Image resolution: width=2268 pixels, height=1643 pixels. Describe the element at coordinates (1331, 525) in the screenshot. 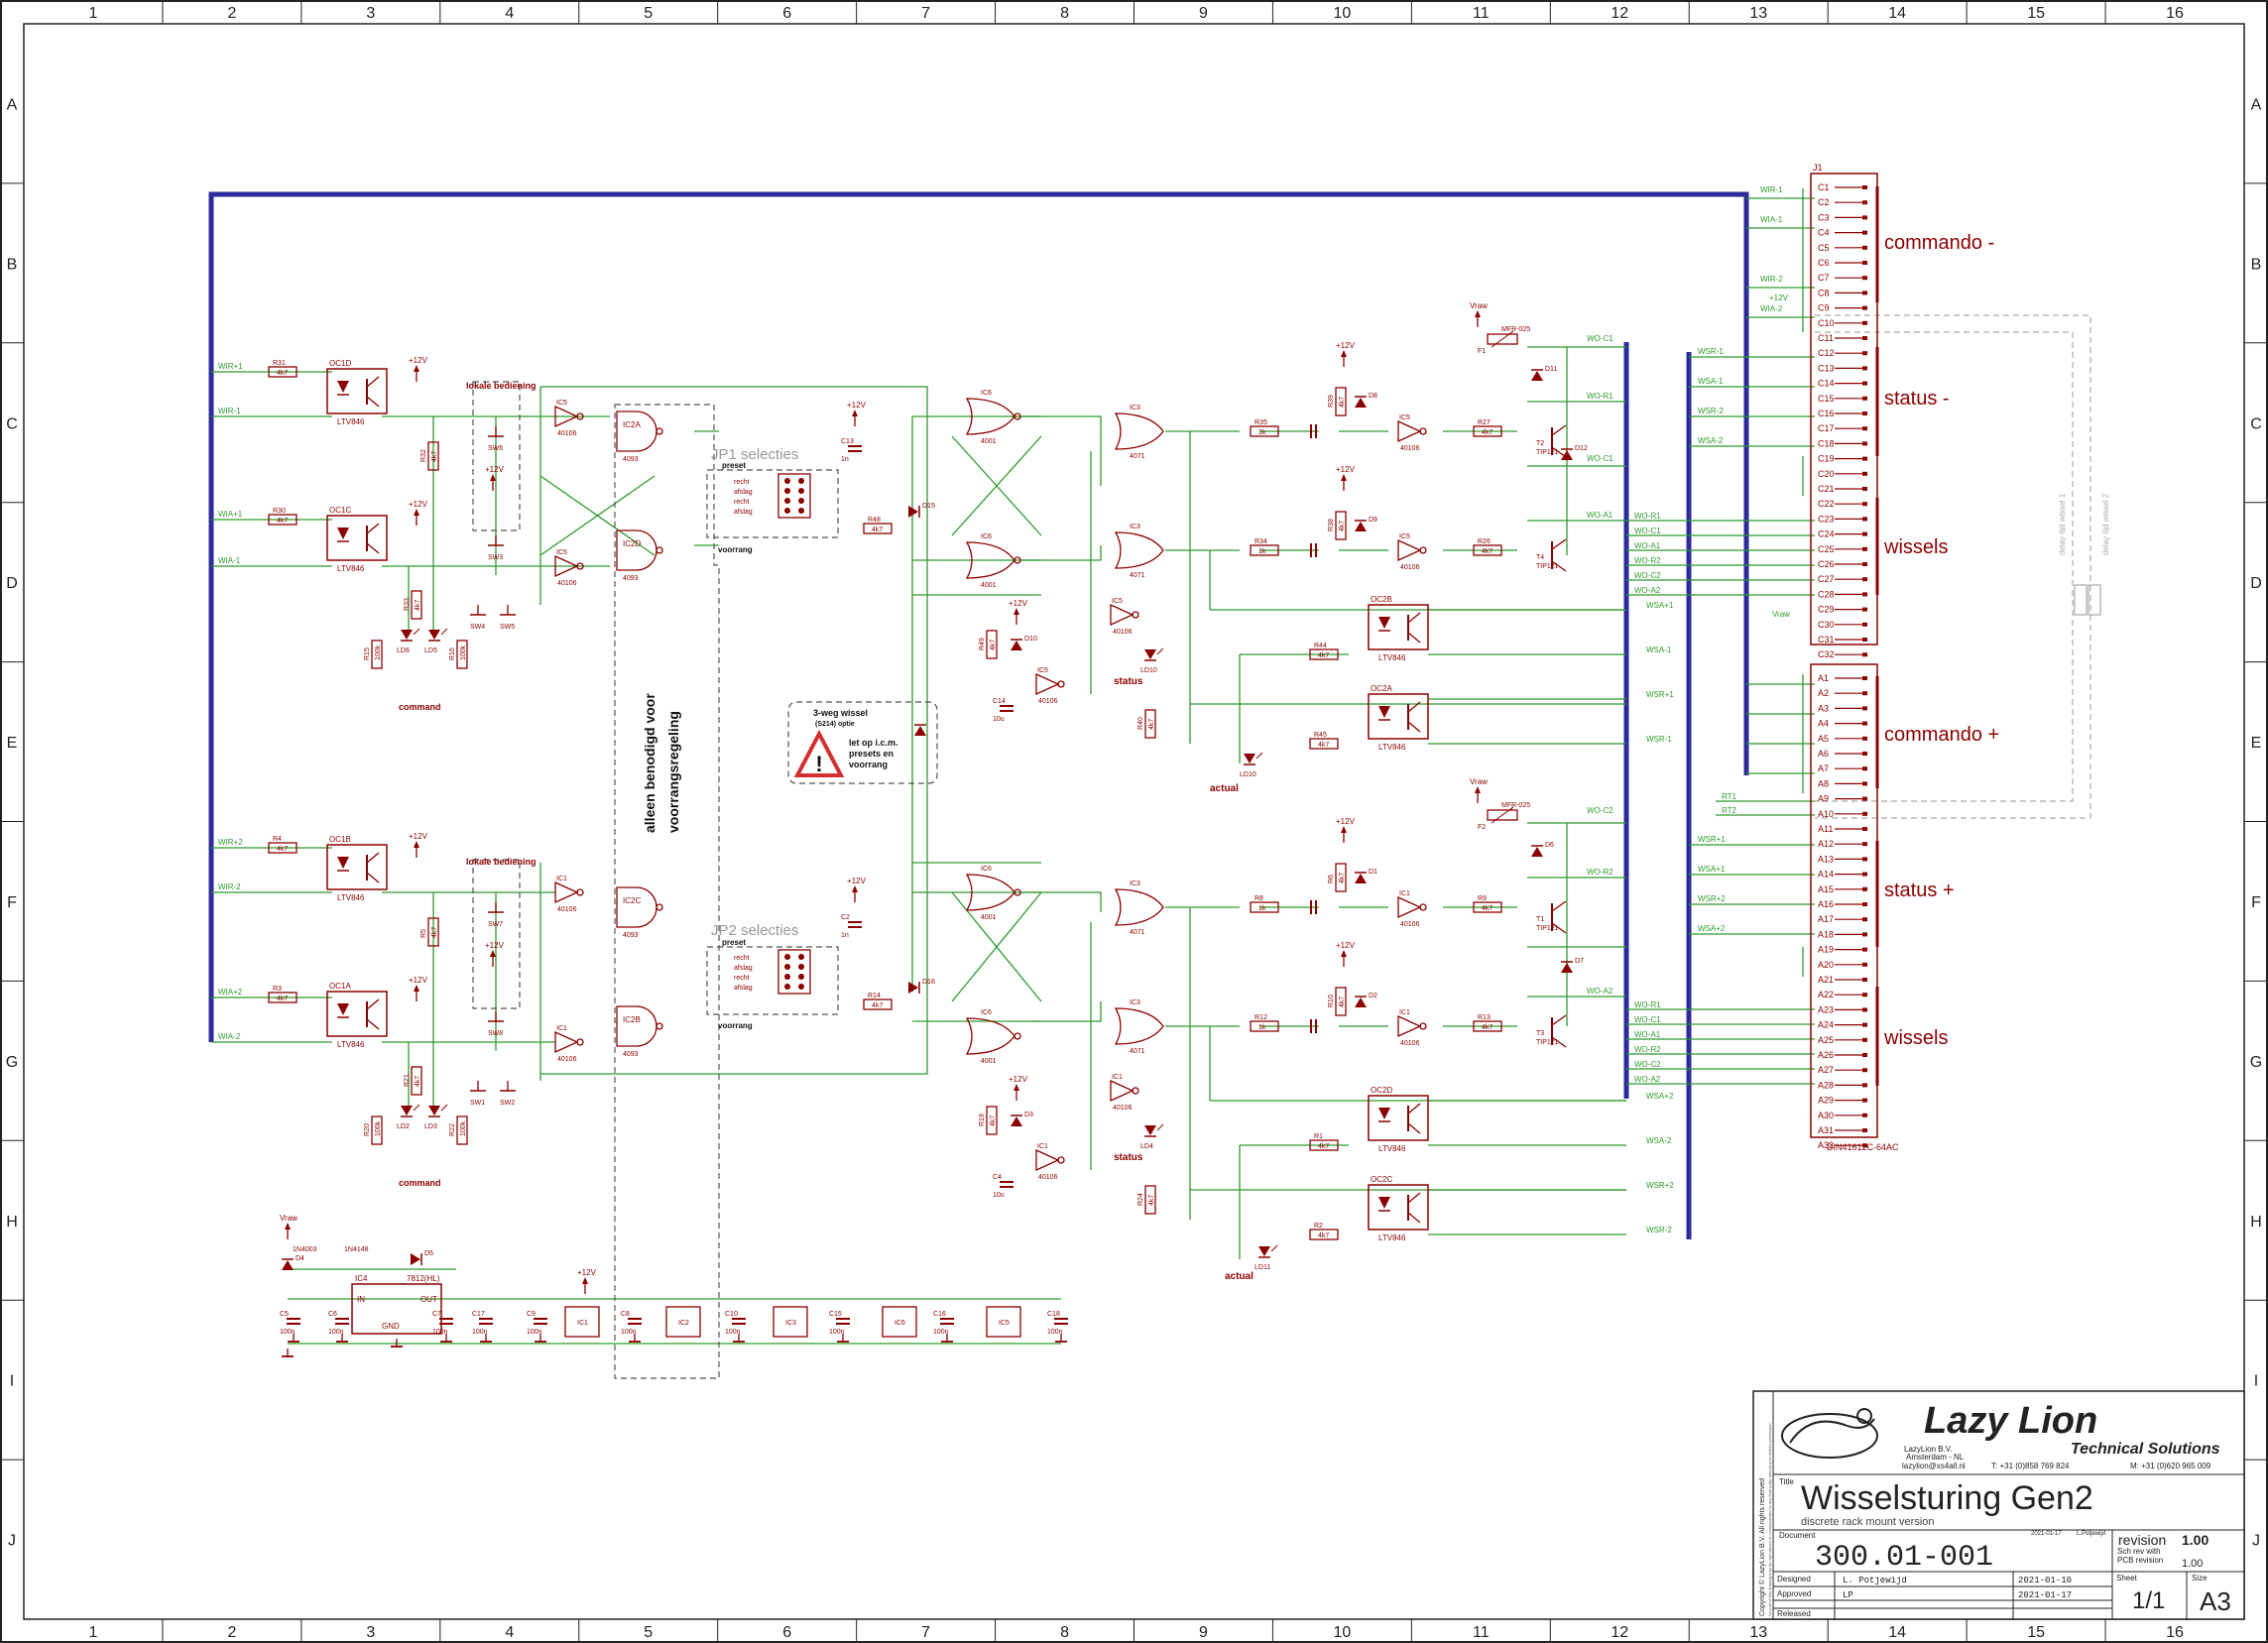

I see `svg-text: R38` at that location.